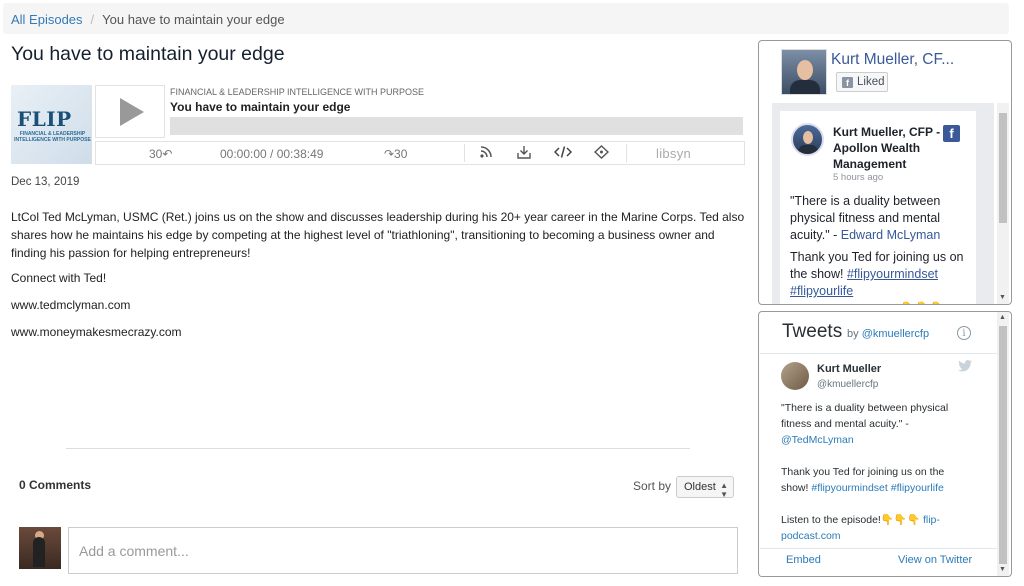  Describe the element at coordinates (895, 334) in the screenshot. I see `tweets-by-handle: @kmuellercfp` at that location.